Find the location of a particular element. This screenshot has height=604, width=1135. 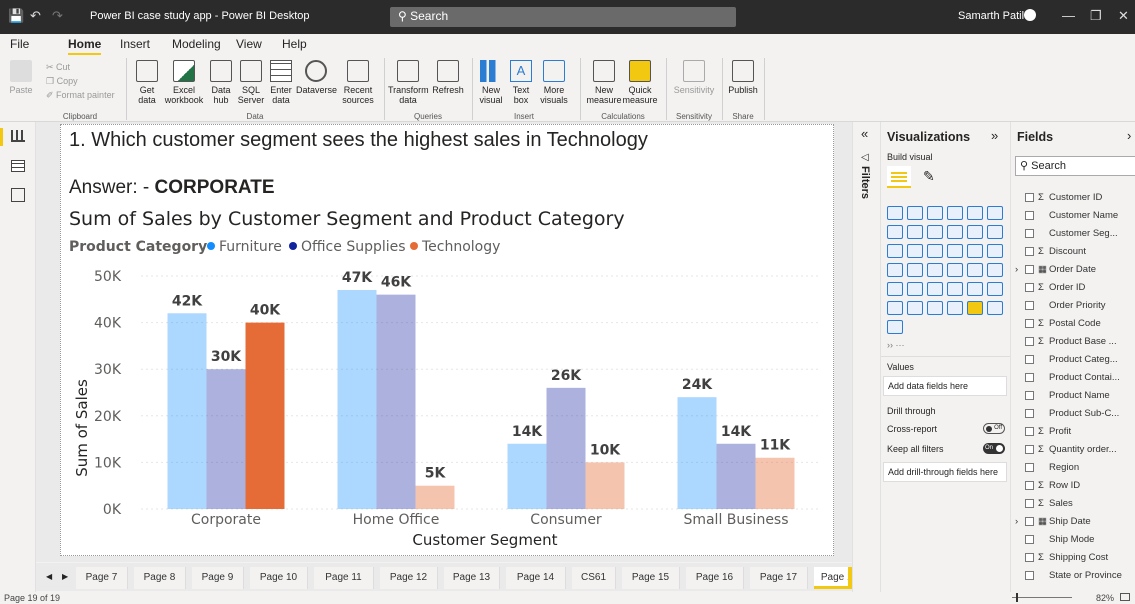

menu-home: Home is located at coordinates (85, 46).